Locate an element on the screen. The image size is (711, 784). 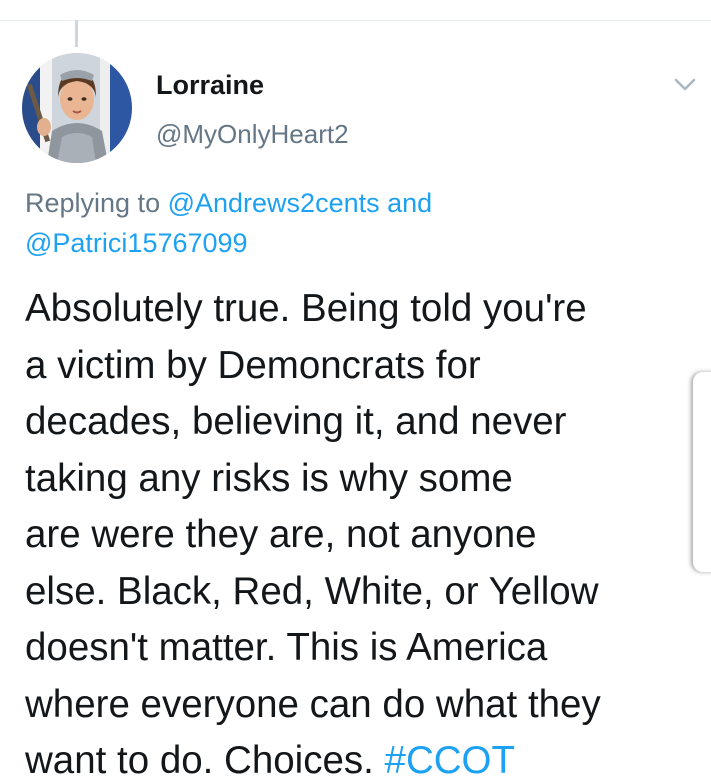
top-divider is located at coordinates (355, 20).